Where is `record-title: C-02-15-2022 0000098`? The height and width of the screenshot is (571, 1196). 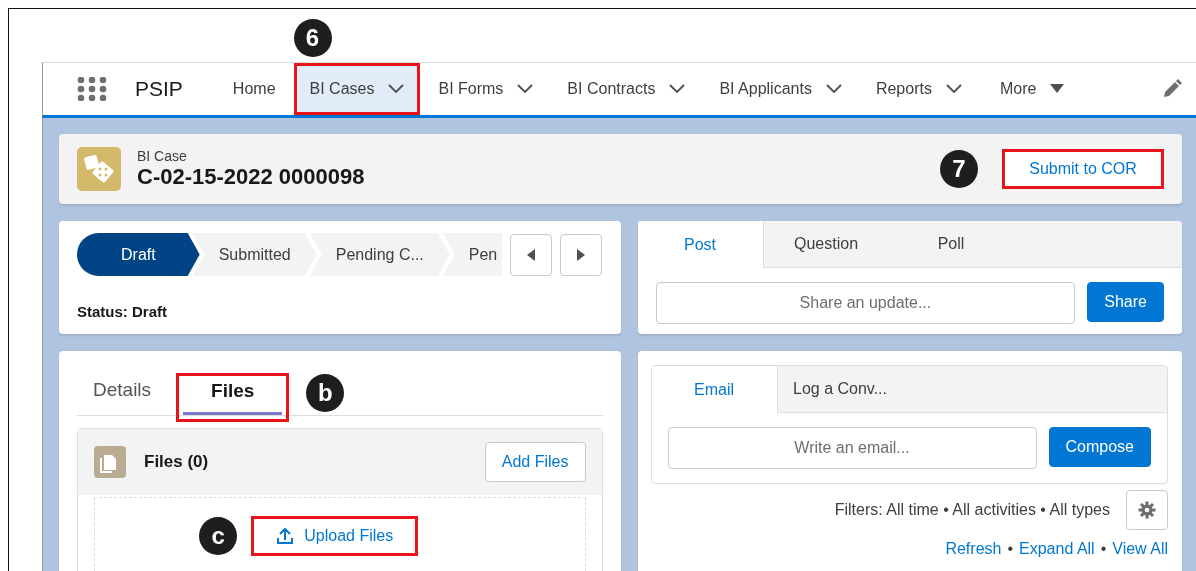
record-title: C-02-15-2022 0000098 is located at coordinates (251, 177).